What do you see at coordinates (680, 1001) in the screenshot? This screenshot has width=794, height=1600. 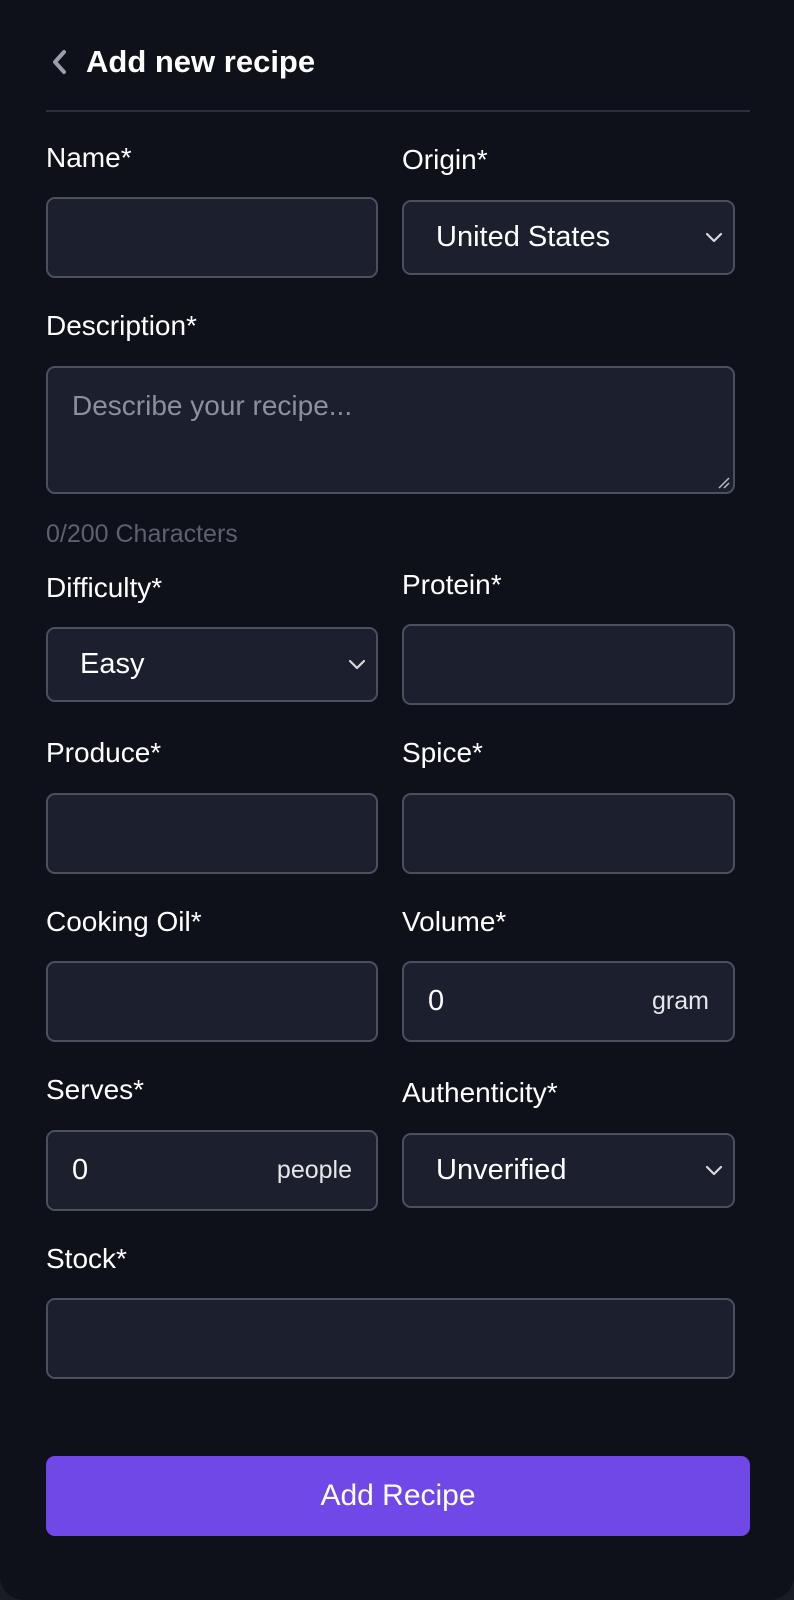 I see `volume-unit: gram` at bounding box center [680, 1001].